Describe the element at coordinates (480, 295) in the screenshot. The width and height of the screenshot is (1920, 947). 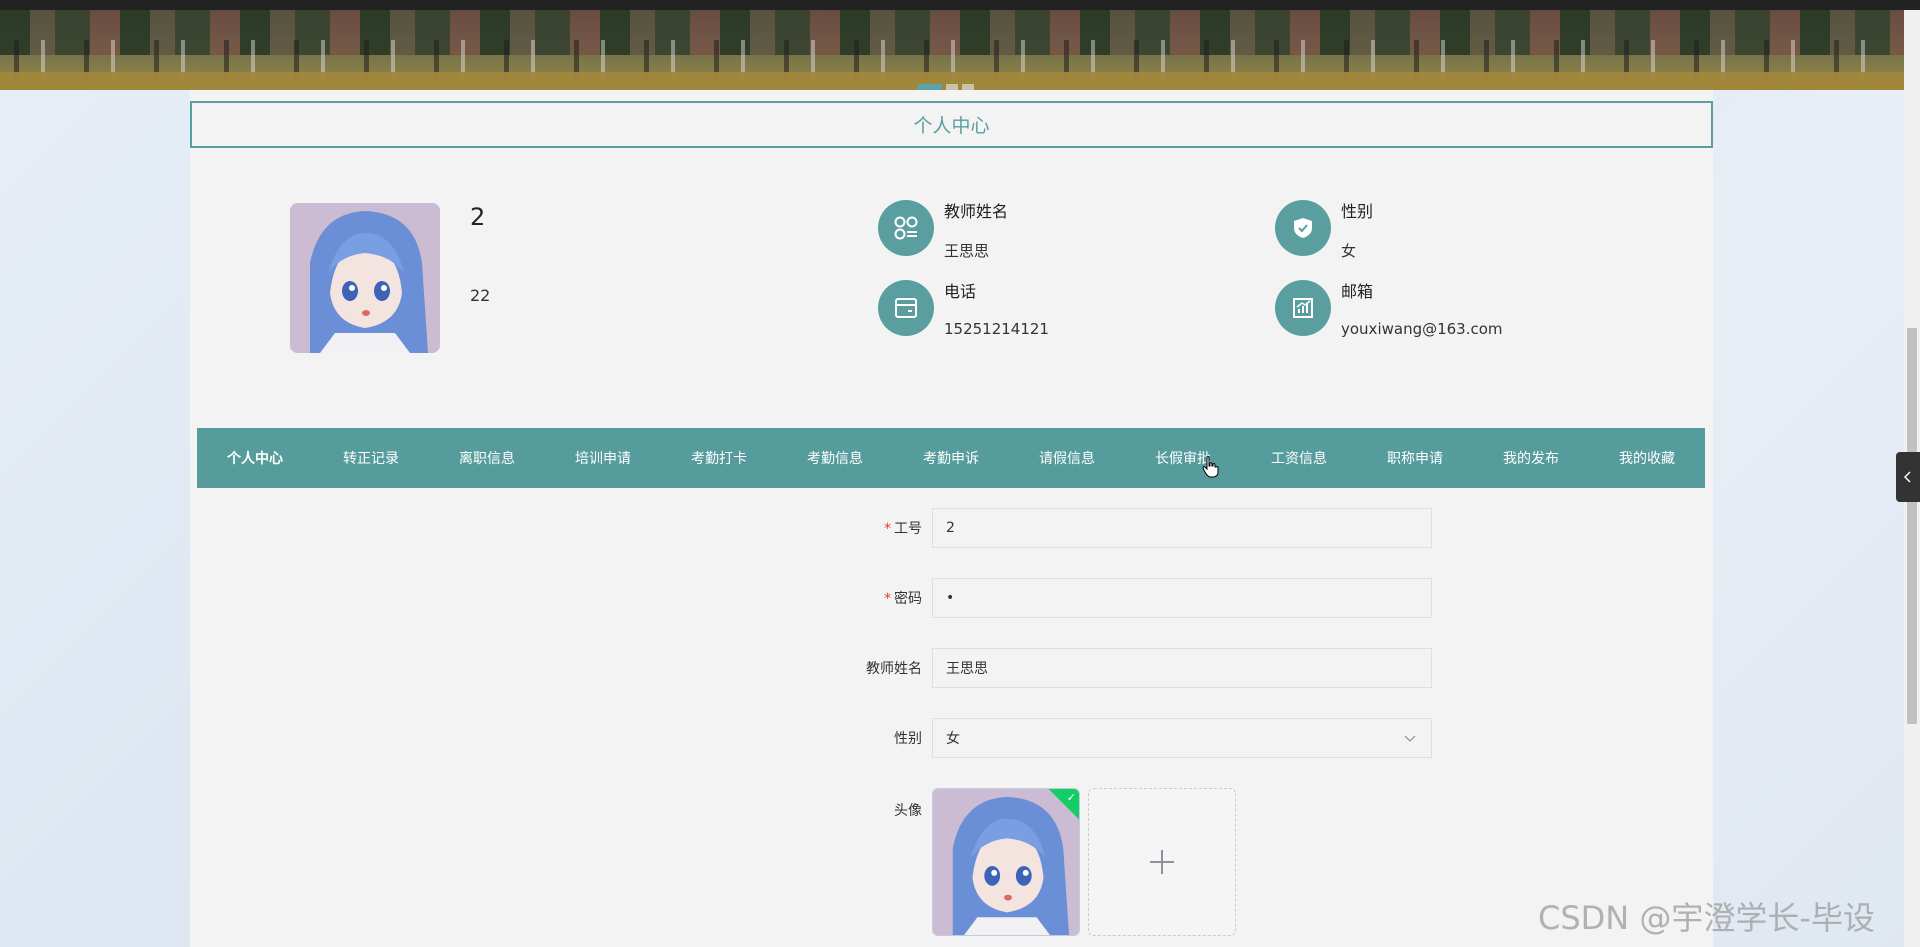
I see `profile-sub: 22` at that location.